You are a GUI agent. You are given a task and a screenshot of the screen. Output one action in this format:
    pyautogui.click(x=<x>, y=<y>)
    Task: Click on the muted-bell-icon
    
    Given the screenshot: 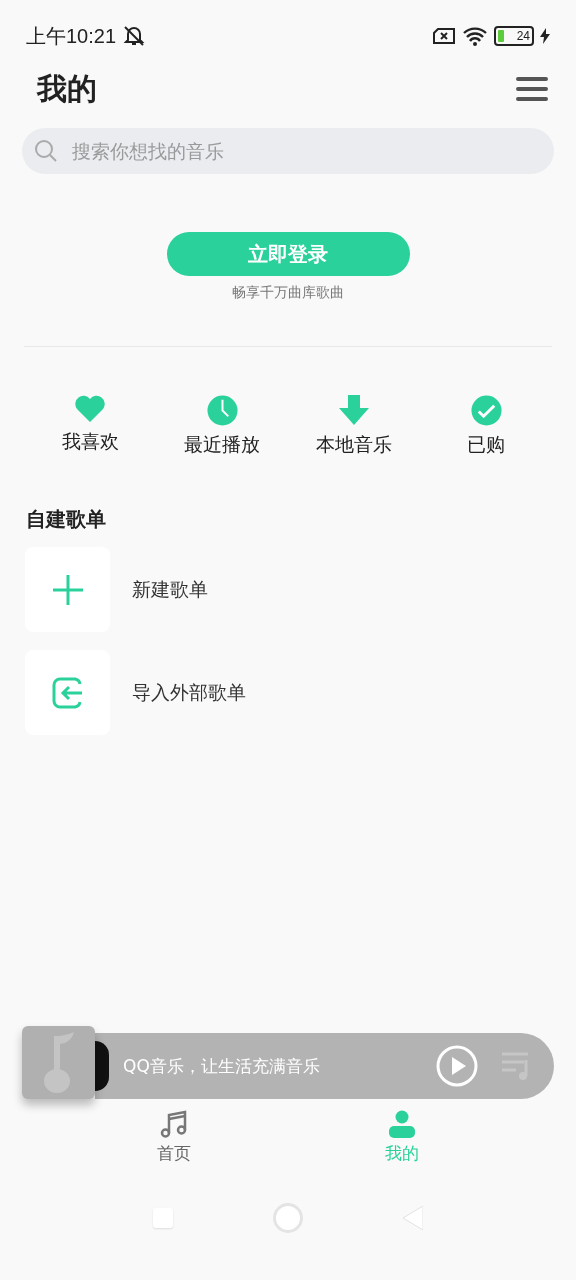 What is the action you would take?
    pyautogui.click(x=134, y=36)
    